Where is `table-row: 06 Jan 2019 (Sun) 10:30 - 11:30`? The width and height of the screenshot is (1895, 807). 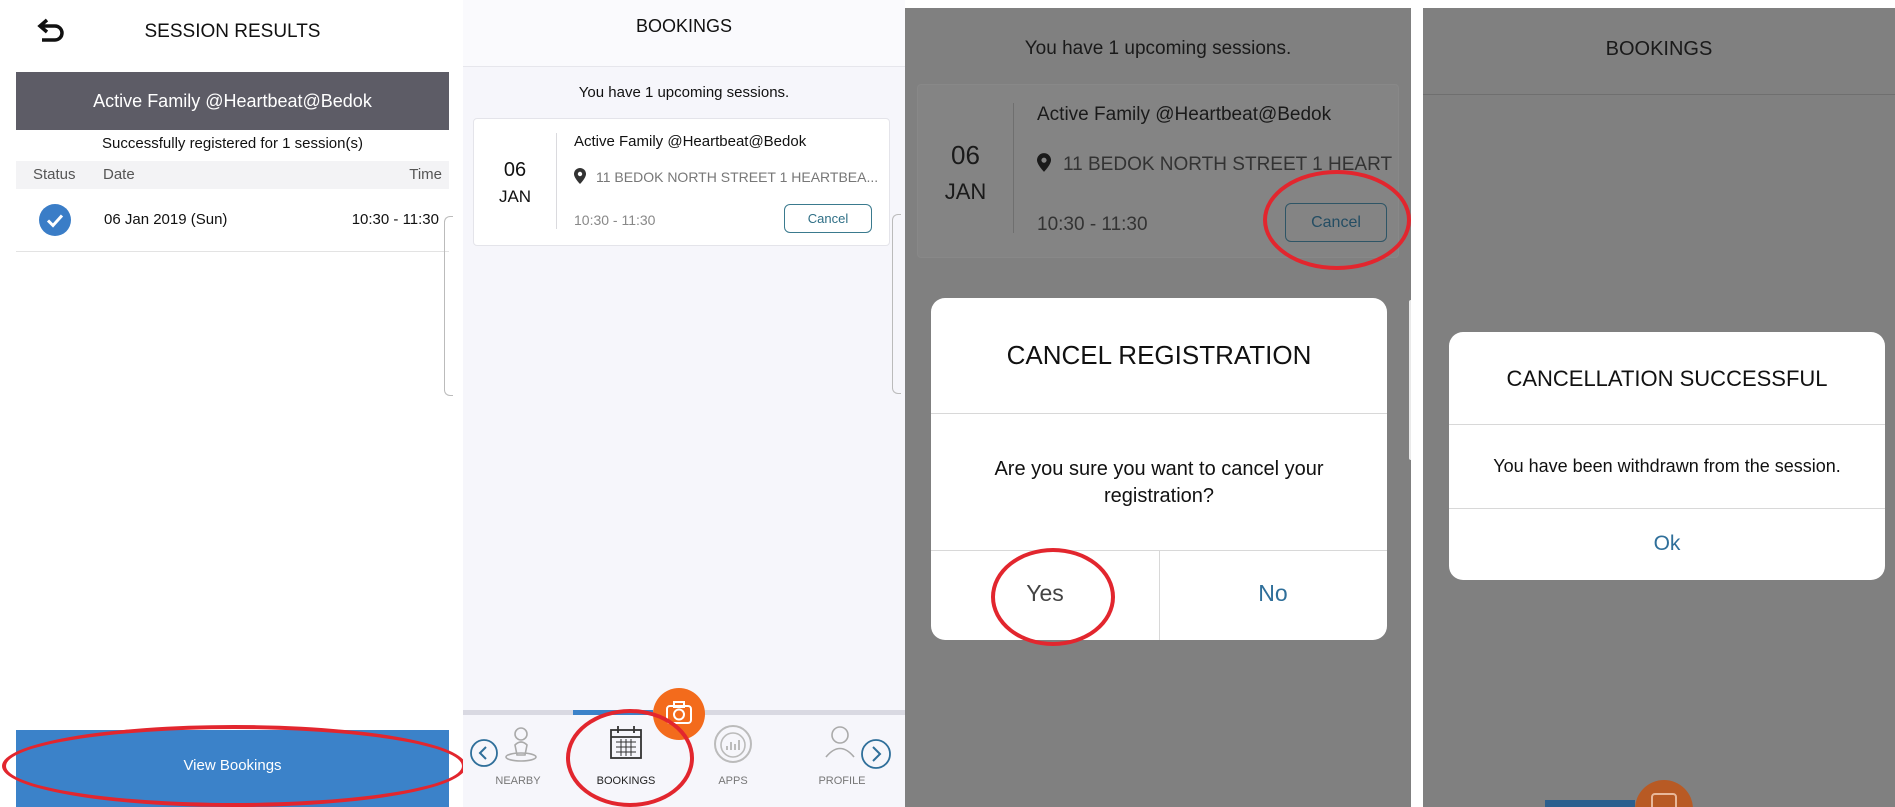
table-row: 06 Jan 2019 (Sun) 10:30 - 11:30 is located at coordinates (232, 220).